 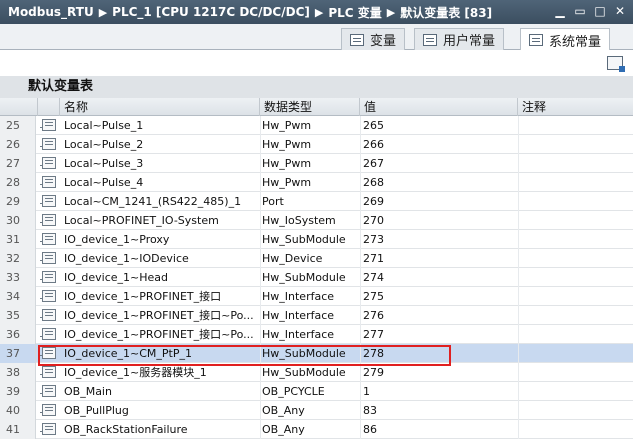 I want to click on tag-value: 267, so click(x=440, y=163).